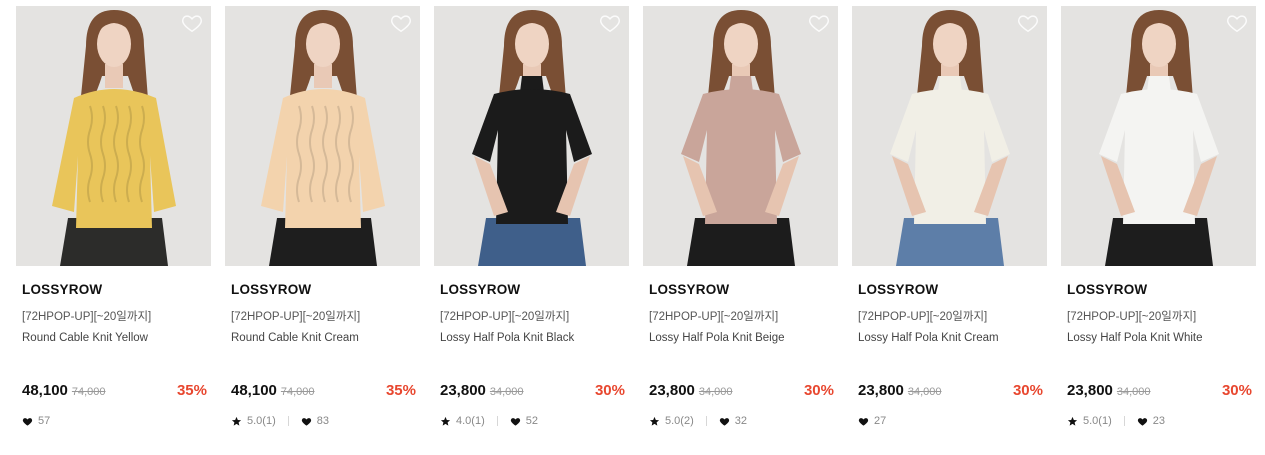 This screenshot has width=1265, height=455. I want to click on product-name: Lossy Half Pola Knit White, so click(1135, 338).